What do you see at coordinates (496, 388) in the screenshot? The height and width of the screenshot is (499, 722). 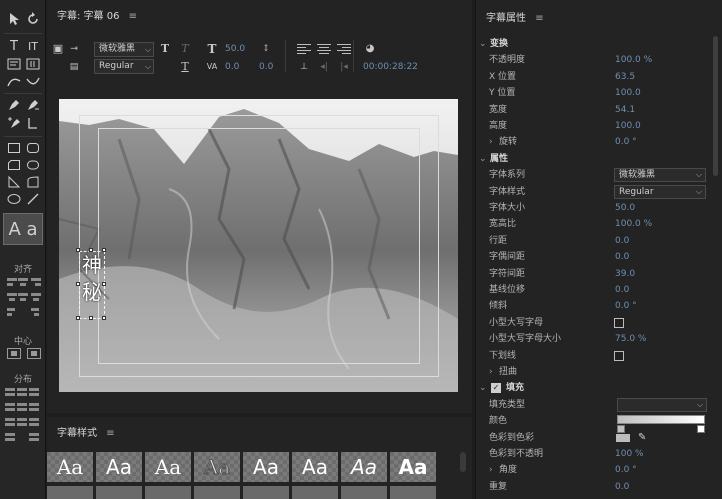 I see `fill-enabled-checkbox: ✓` at bounding box center [496, 388].